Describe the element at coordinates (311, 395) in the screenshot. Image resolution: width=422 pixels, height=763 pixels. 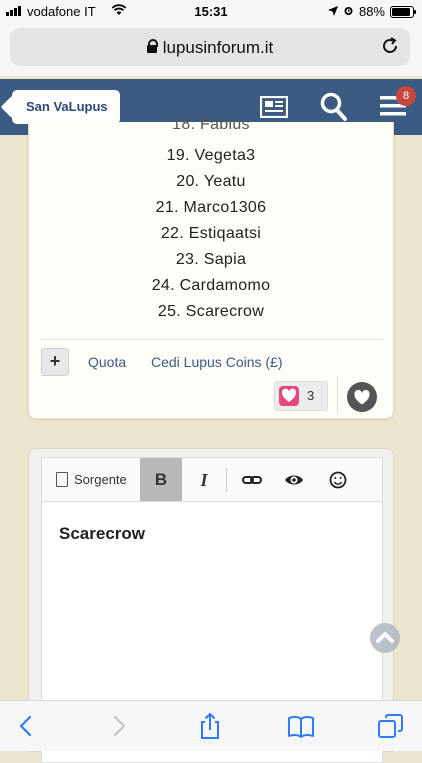
I see `reaction-count: 3` at that location.